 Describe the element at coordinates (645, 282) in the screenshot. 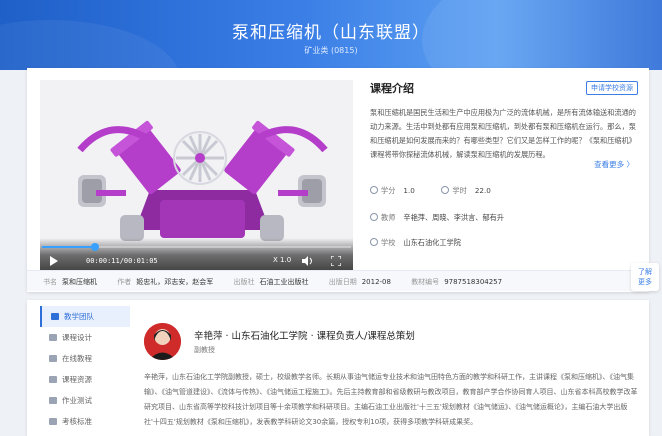

I see `learn-more-line2: 更多` at that location.